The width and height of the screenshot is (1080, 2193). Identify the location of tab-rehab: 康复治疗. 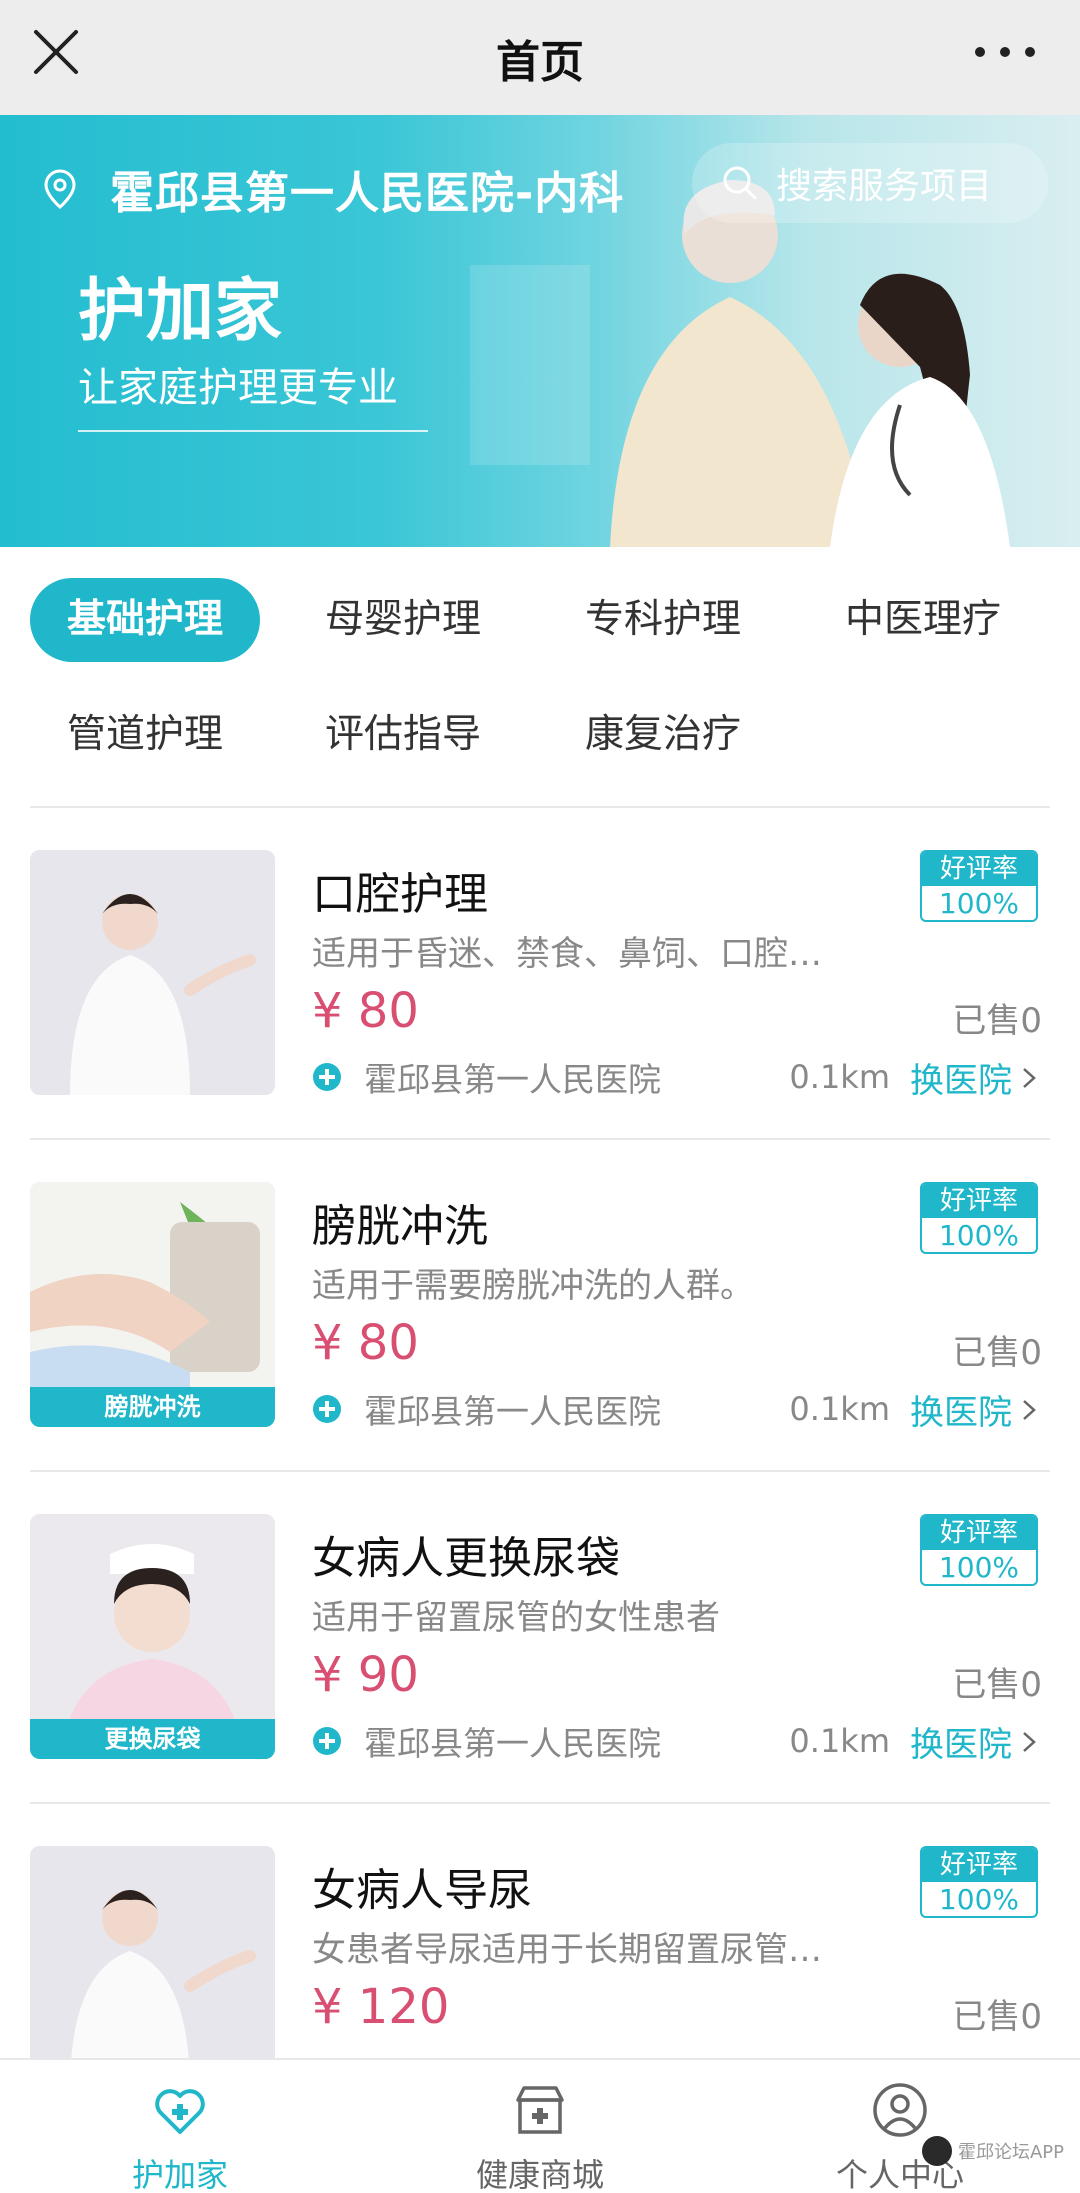
(663, 735).